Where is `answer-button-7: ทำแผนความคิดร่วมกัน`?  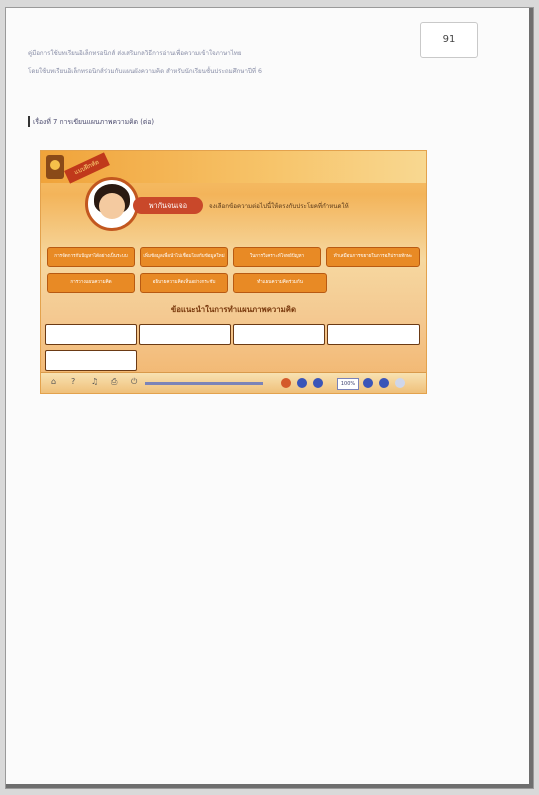
answer-button-7: ทำแผนความคิดร่วมกัน is located at coordinates (280, 283).